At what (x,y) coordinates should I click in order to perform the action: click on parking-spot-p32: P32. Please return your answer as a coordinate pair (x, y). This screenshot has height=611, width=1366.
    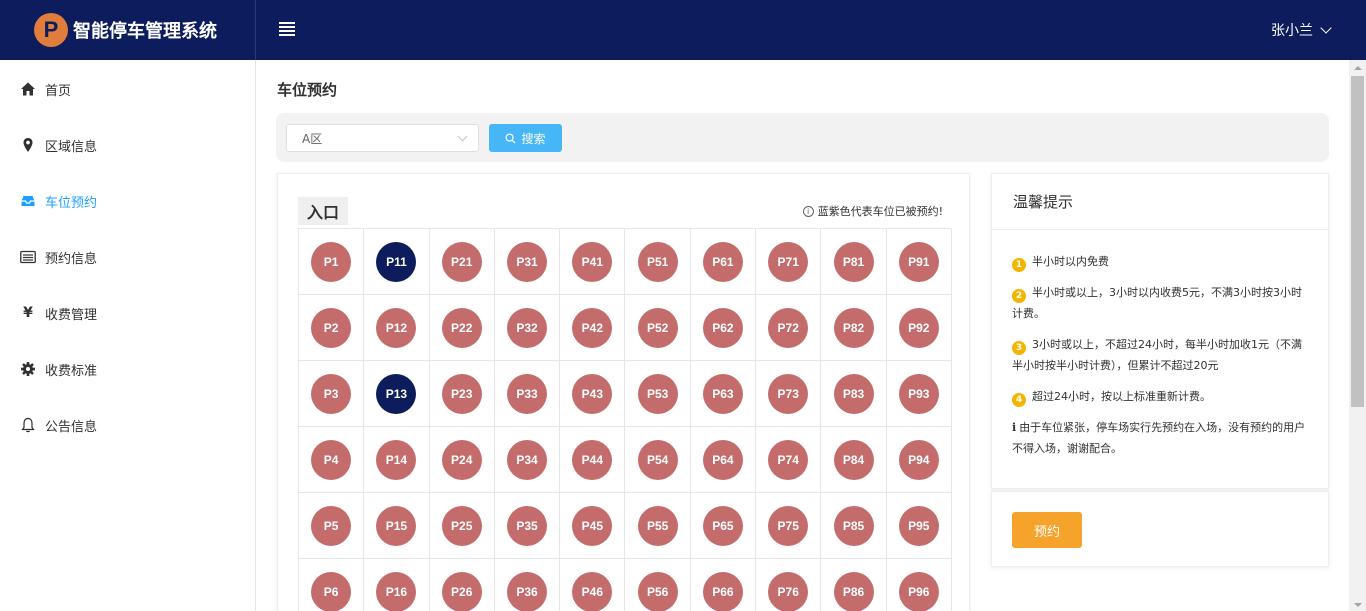
    Looking at the image, I should click on (527, 327).